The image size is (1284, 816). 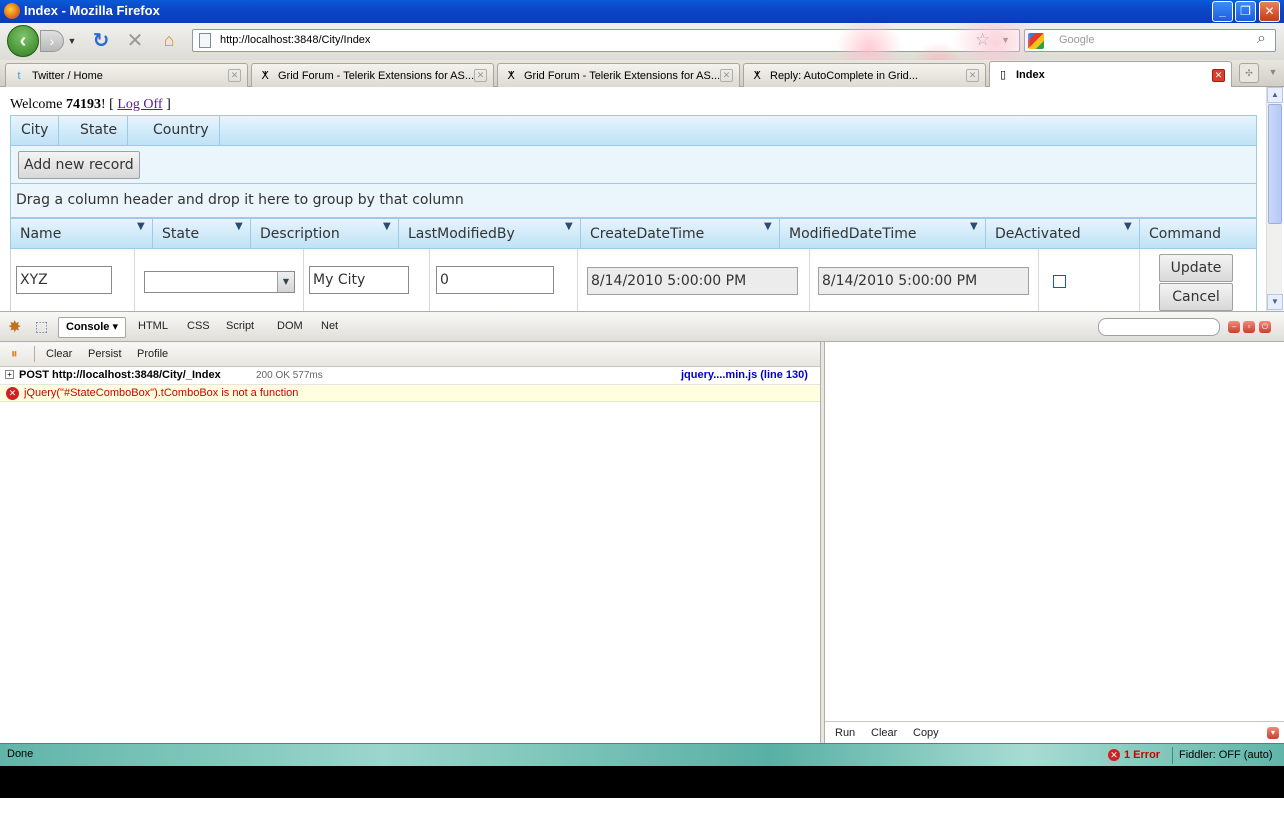 What do you see at coordinates (1036, 41) in the screenshot?
I see `google-icon` at bounding box center [1036, 41].